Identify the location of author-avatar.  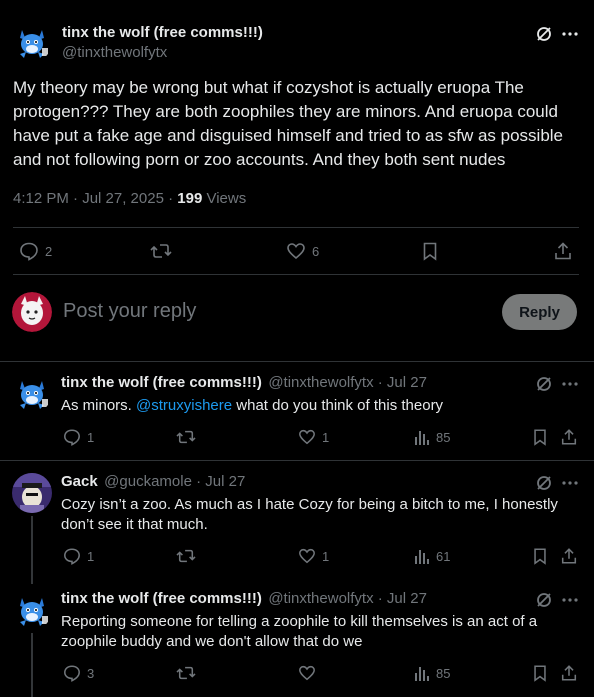
(32, 42).